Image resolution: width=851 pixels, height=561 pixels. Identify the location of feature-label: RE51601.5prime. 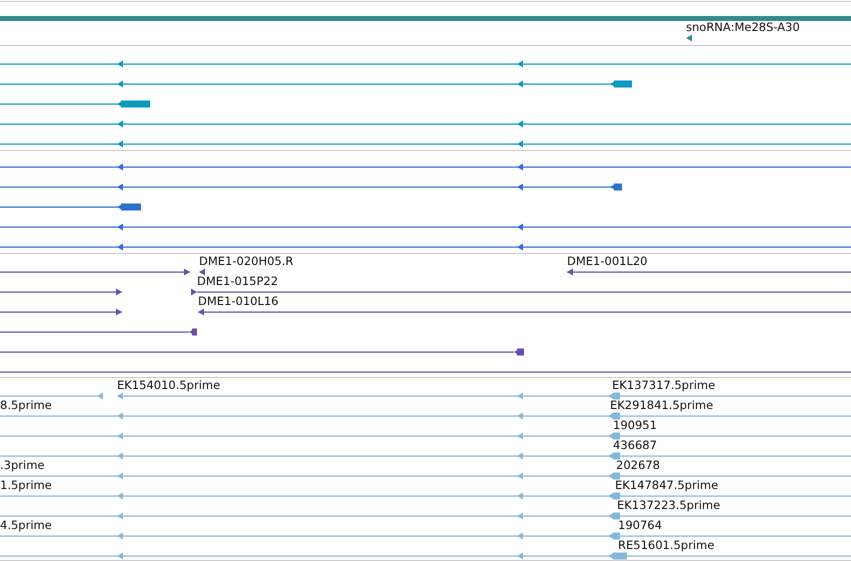
(666, 545).